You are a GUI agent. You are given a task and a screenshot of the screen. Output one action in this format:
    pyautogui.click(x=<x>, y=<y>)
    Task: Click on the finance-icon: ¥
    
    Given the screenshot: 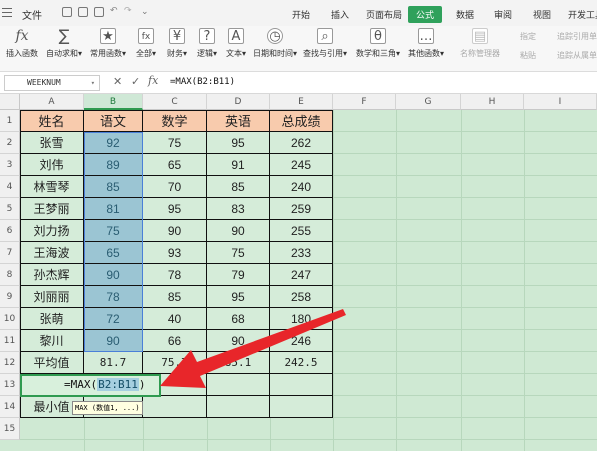 What is the action you would take?
    pyautogui.click(x=177, y=36)
    